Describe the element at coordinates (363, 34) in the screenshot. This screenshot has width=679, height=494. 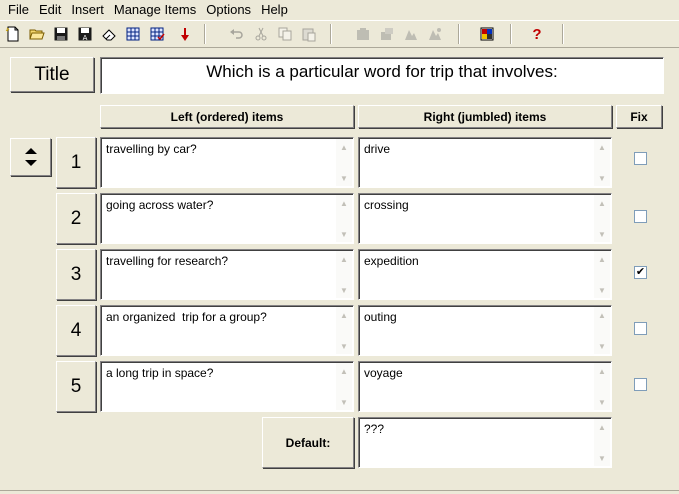
I see `image-icon` at that location.